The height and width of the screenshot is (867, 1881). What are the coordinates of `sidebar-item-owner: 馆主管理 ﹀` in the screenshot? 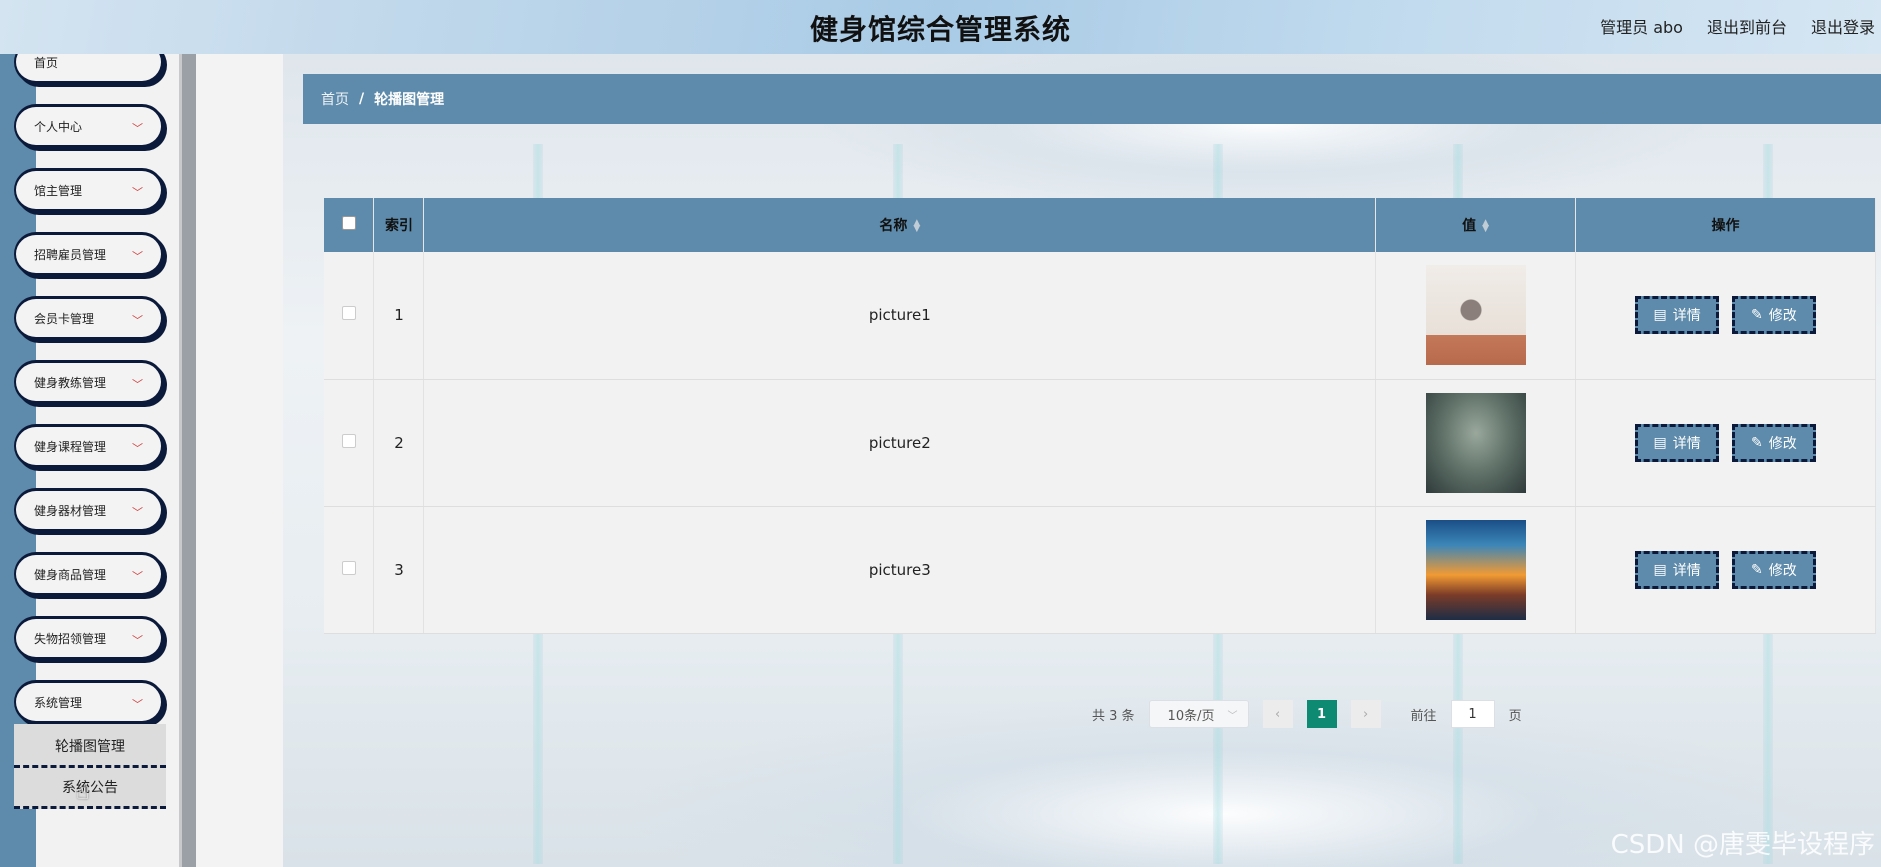 It's located at (89, 190).